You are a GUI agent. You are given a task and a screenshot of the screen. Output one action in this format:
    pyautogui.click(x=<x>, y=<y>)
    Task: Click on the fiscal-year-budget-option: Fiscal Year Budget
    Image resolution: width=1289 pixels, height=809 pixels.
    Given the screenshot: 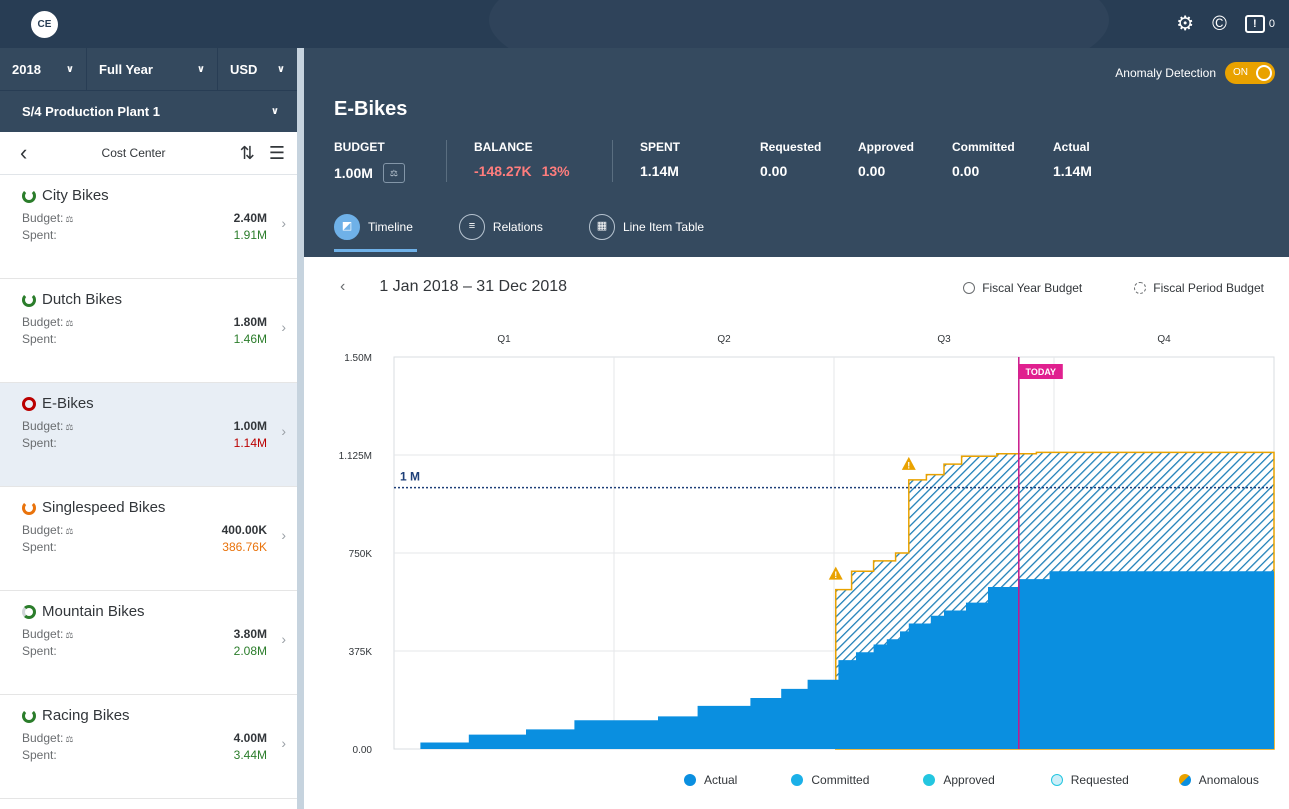 What is the action you would take?
    pyautogui.click(x=1022, y=288)
    